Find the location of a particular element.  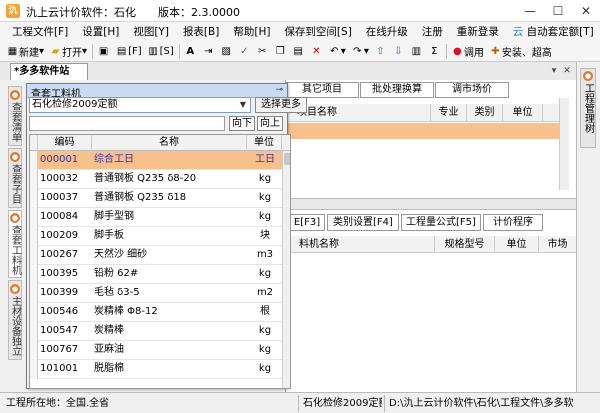

close-button: ✕ is located at coordinates (586, 11).